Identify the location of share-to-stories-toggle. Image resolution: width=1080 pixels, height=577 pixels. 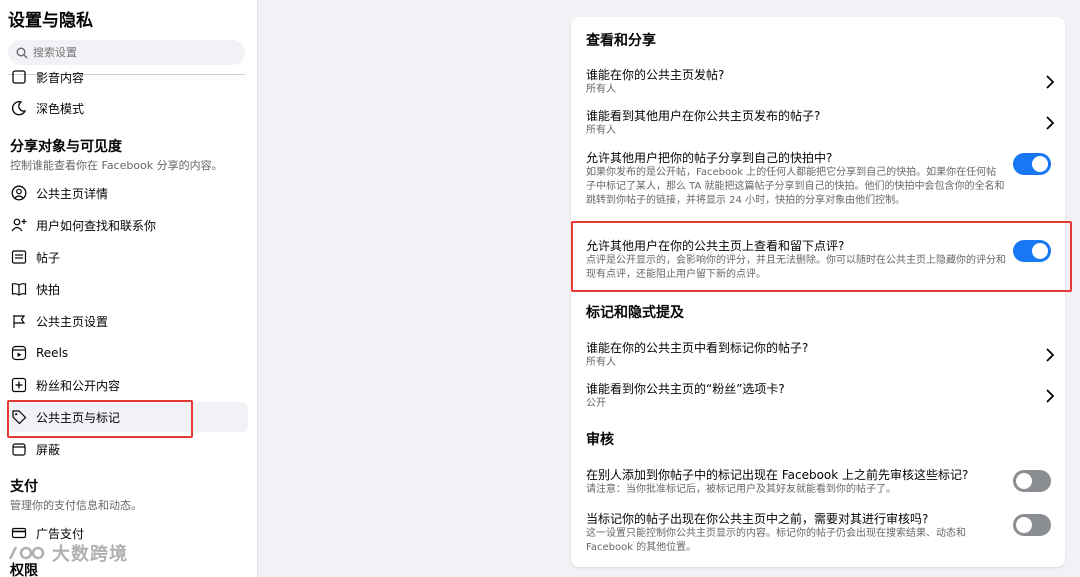
(1032, 164).